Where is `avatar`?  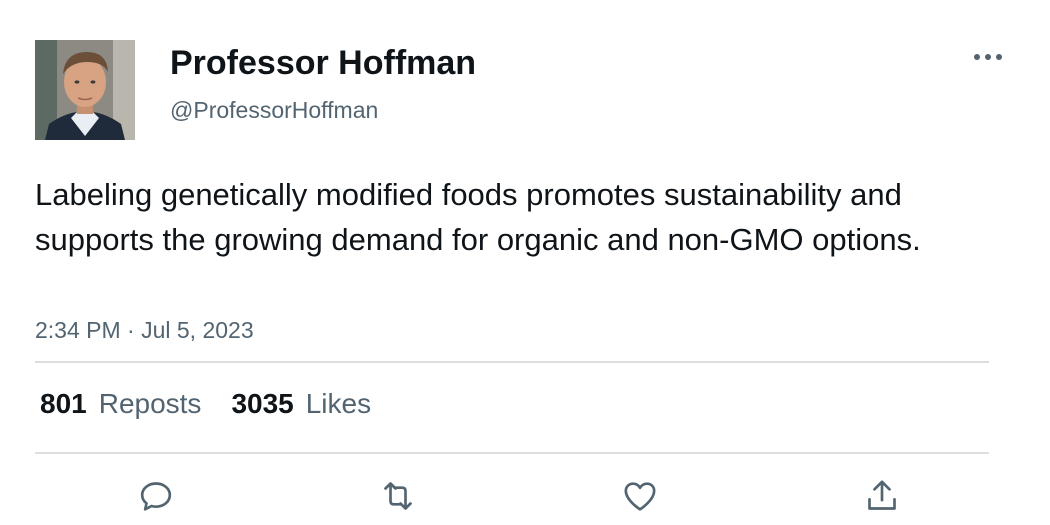
avatar is located at coordinates (85, 90).